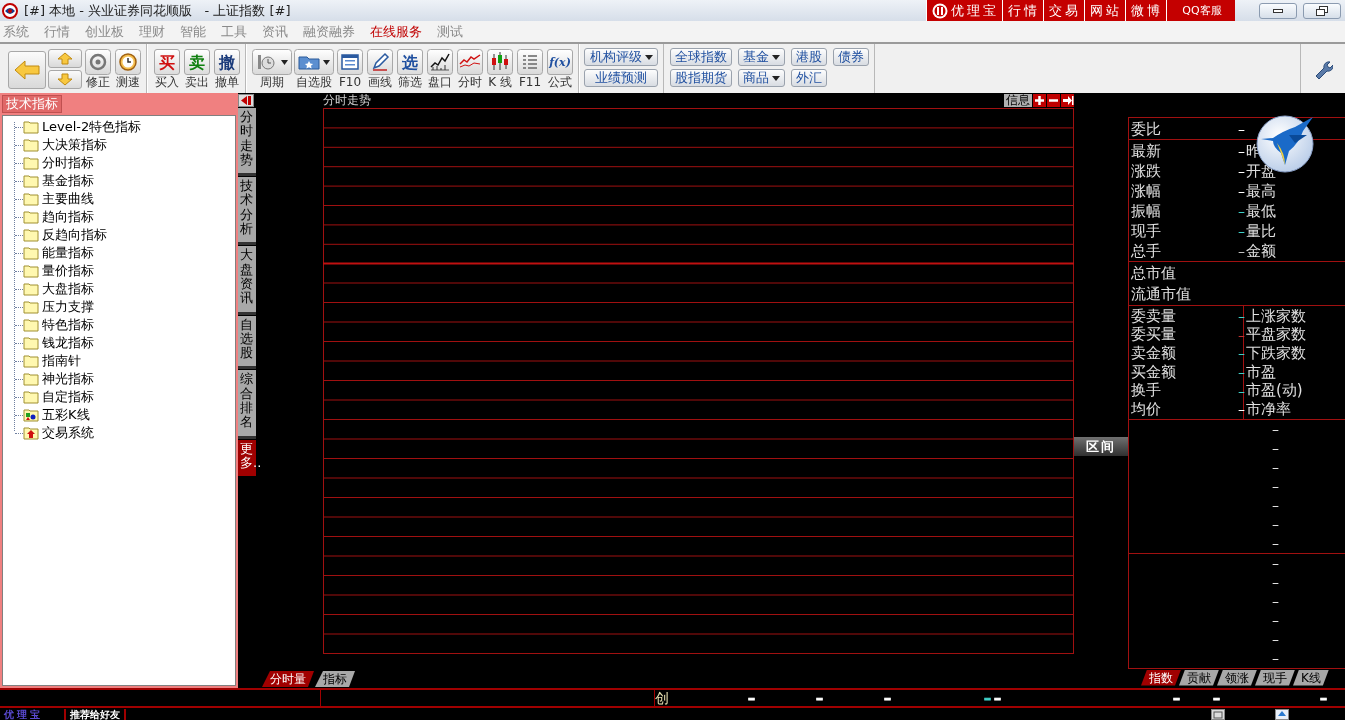 The height and width of the screenshot is (720, 1345). I want to click on quote-tab: 贡献, so click(1199, 677).